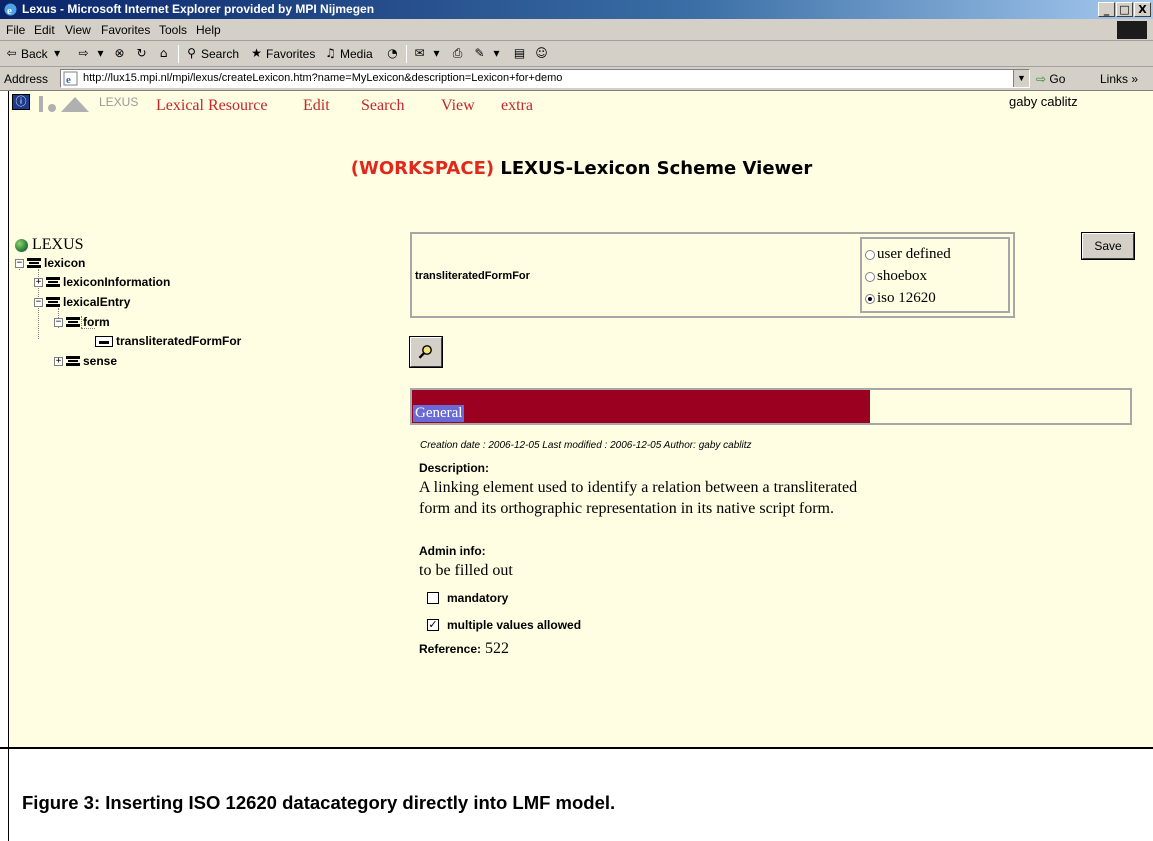 The width and height of the screenshot is (1153, 841). Describe the element at coordinates (78, 30) in the screenshot. I see `menu-view: View` at that location.